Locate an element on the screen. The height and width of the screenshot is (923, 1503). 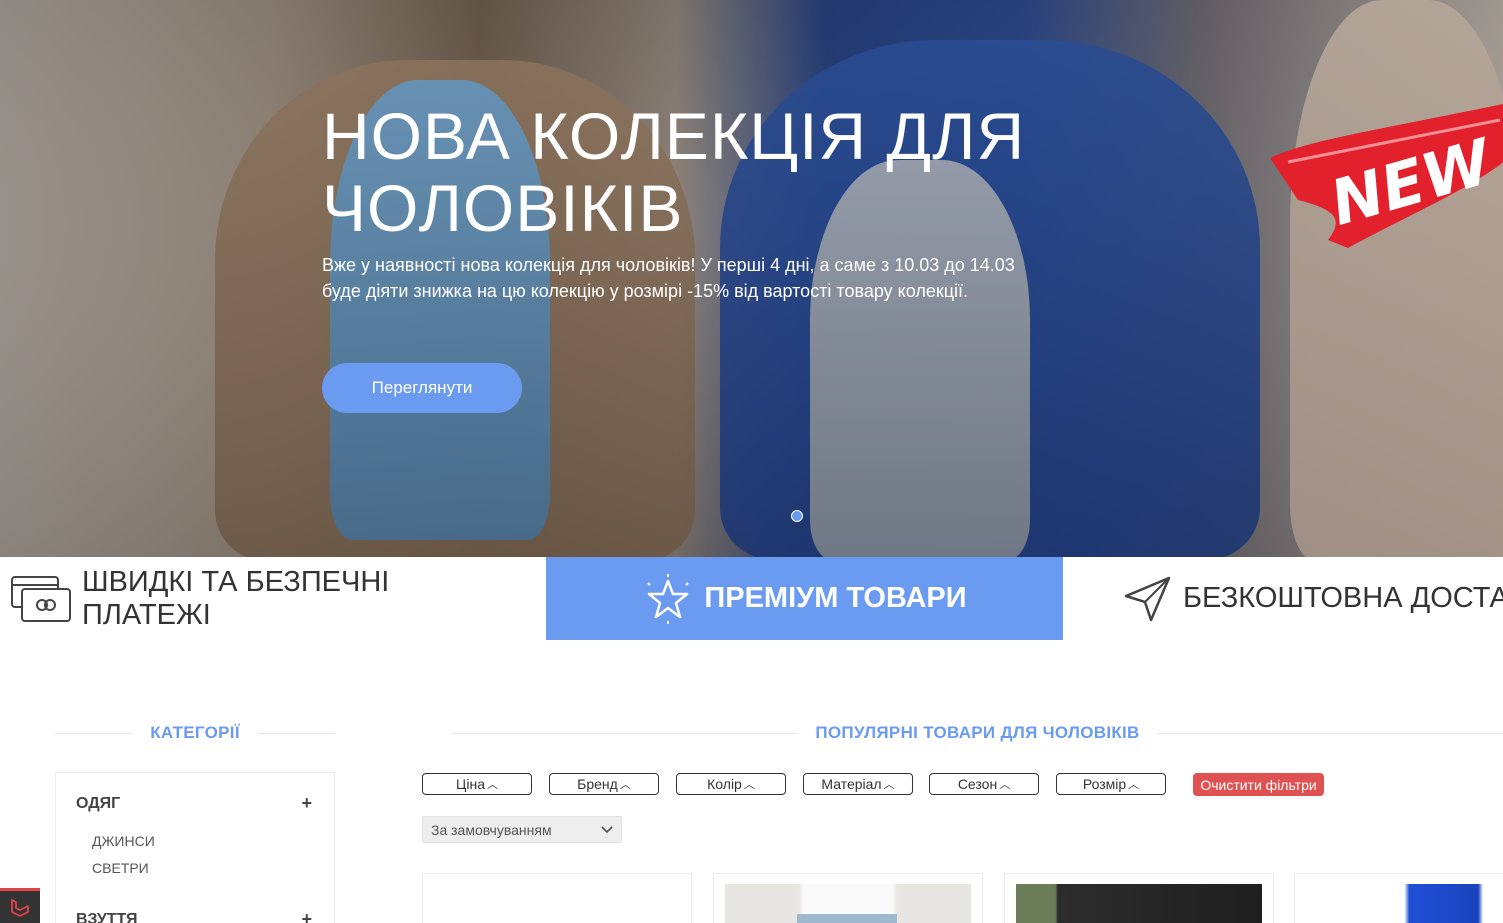
category-item-jeans: ДЖИНСИ is located at coordinates (123, 841).